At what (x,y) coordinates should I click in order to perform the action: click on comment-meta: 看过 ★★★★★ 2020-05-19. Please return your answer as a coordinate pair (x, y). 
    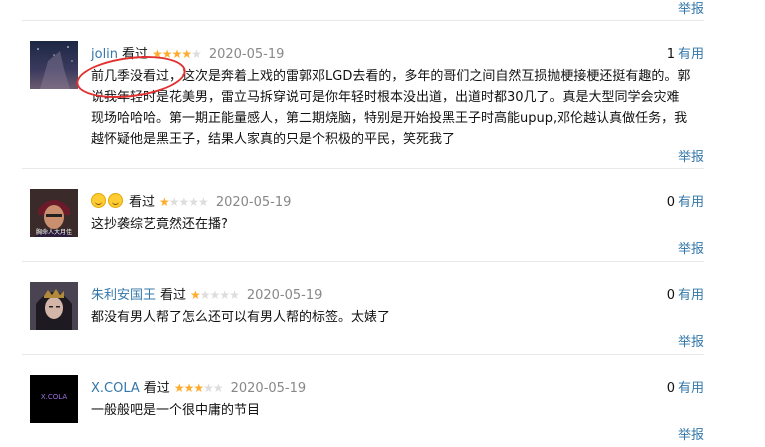
    Looking at the image, I should click on (191, 200).